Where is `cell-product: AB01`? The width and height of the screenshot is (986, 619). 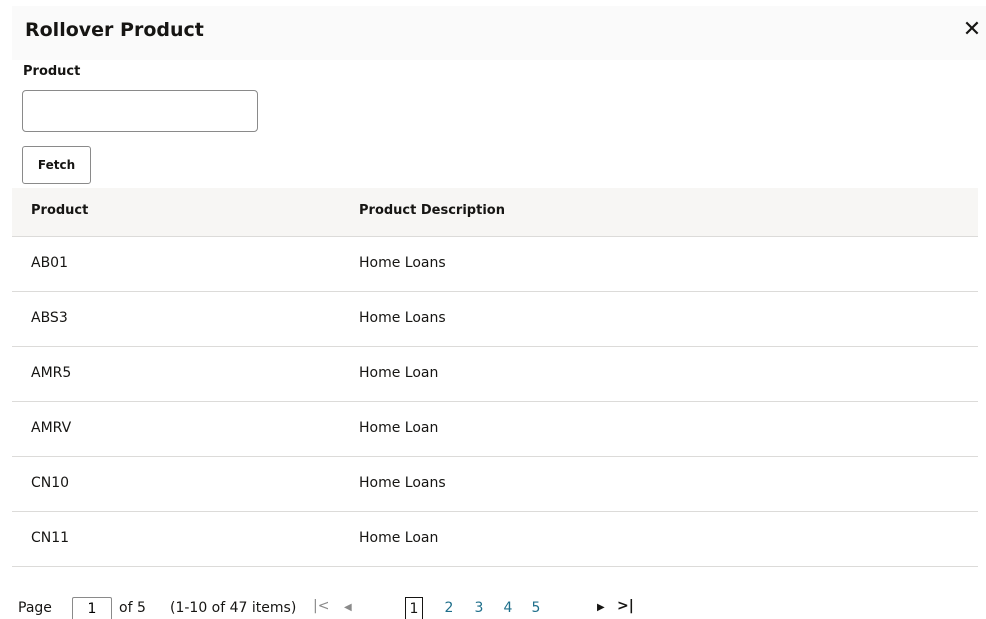
cell-product: AB01 is located at coordinates (49, 263).